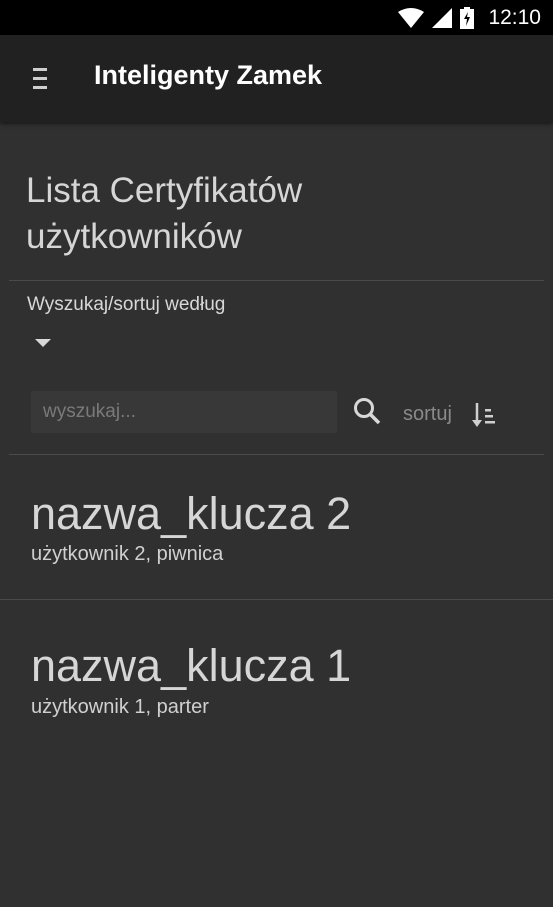 The image size is (553, 907). I want to click on sort-icon, so click(485, 415).